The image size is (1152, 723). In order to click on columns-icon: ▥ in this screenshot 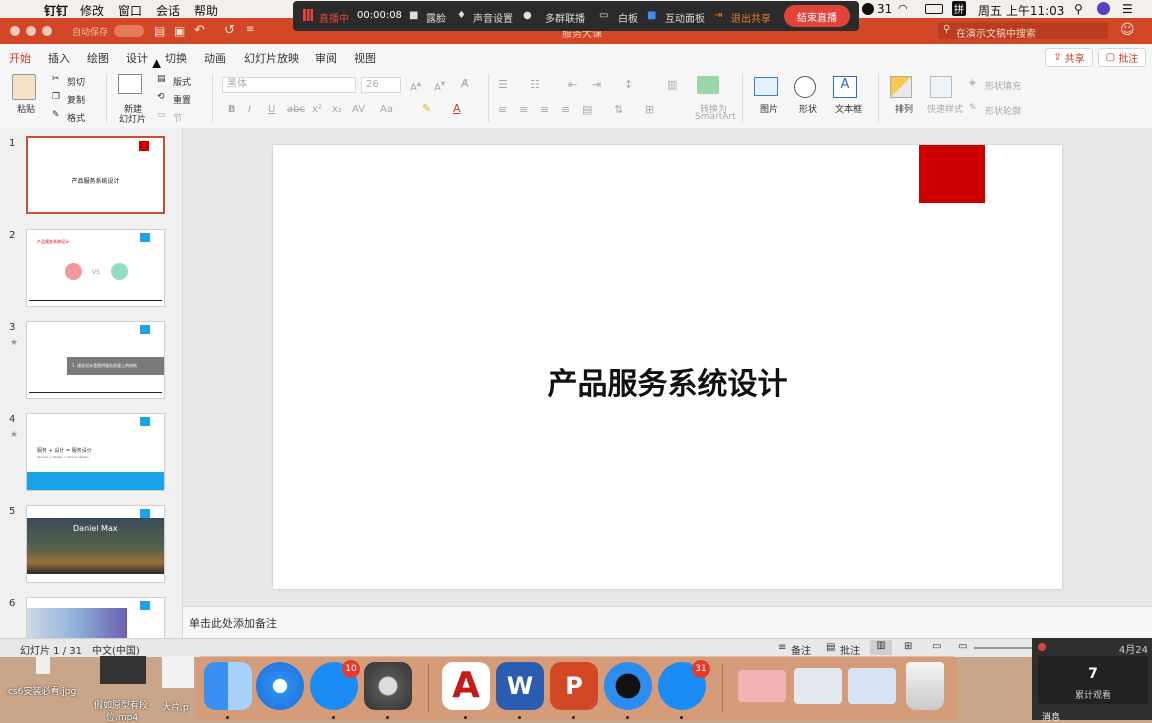, I will do `click(672, 84)`.